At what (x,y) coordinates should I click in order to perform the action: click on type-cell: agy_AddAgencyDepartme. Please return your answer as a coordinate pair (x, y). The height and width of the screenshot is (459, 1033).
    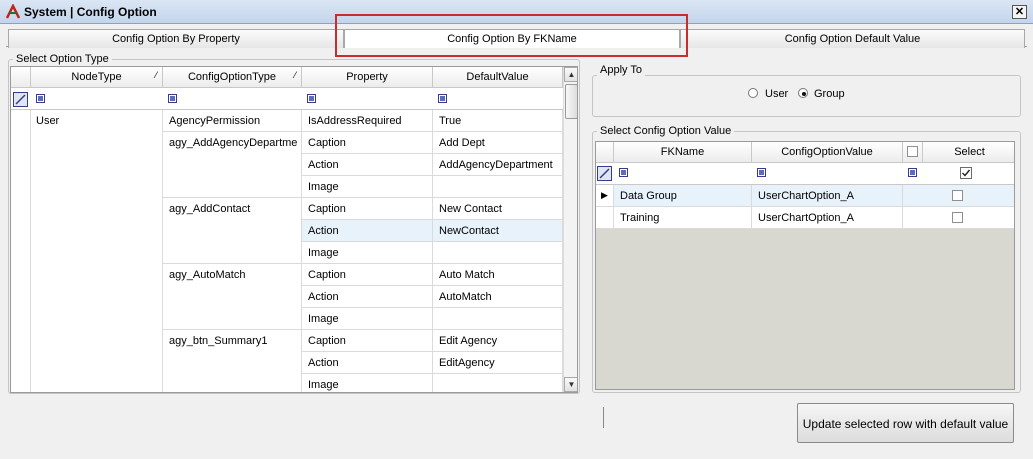
    Looking at the image, I should click on (232, 165).